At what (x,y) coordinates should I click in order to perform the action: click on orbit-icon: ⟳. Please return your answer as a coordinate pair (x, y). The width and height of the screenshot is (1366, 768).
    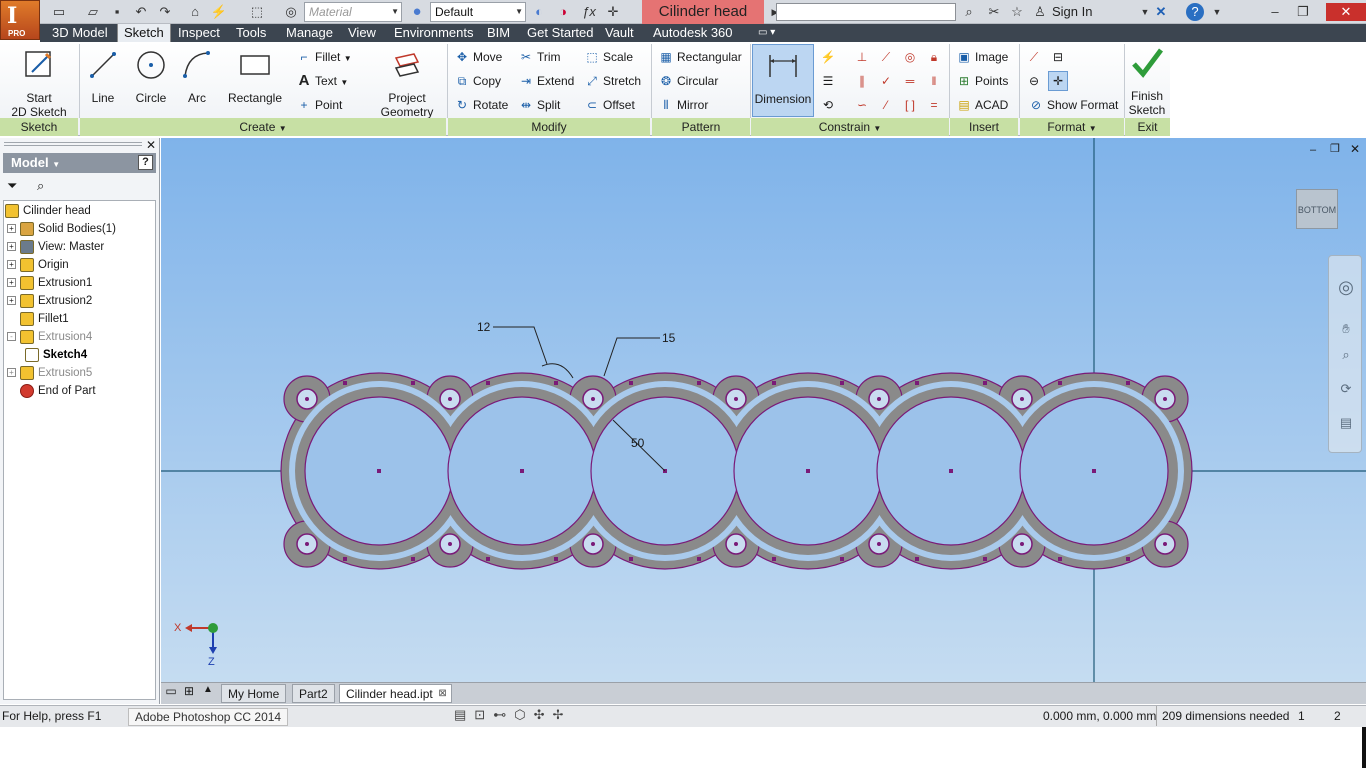
    Looking at the image, I should click on (1346, 389).